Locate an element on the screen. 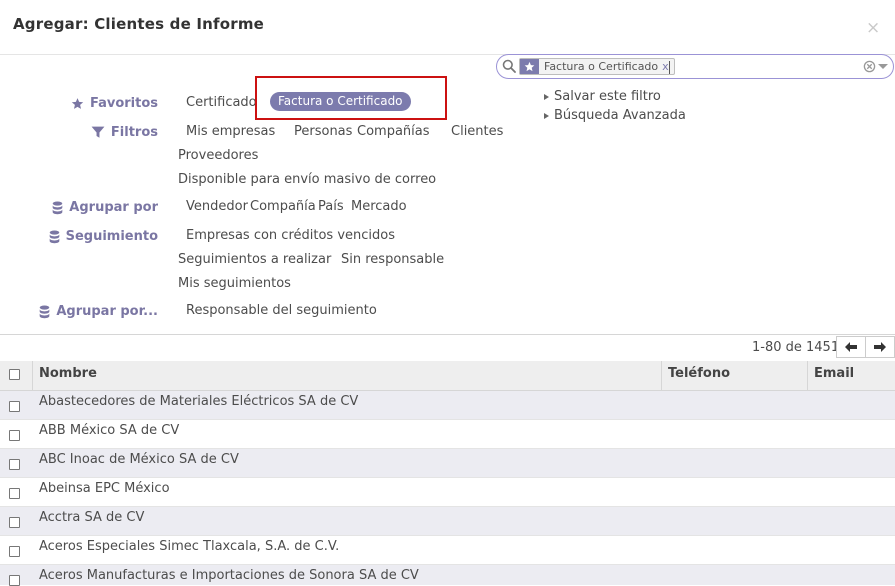 The height and width of the screenshot is (586, 895). filter-icon is located at coordinates (98, 132).